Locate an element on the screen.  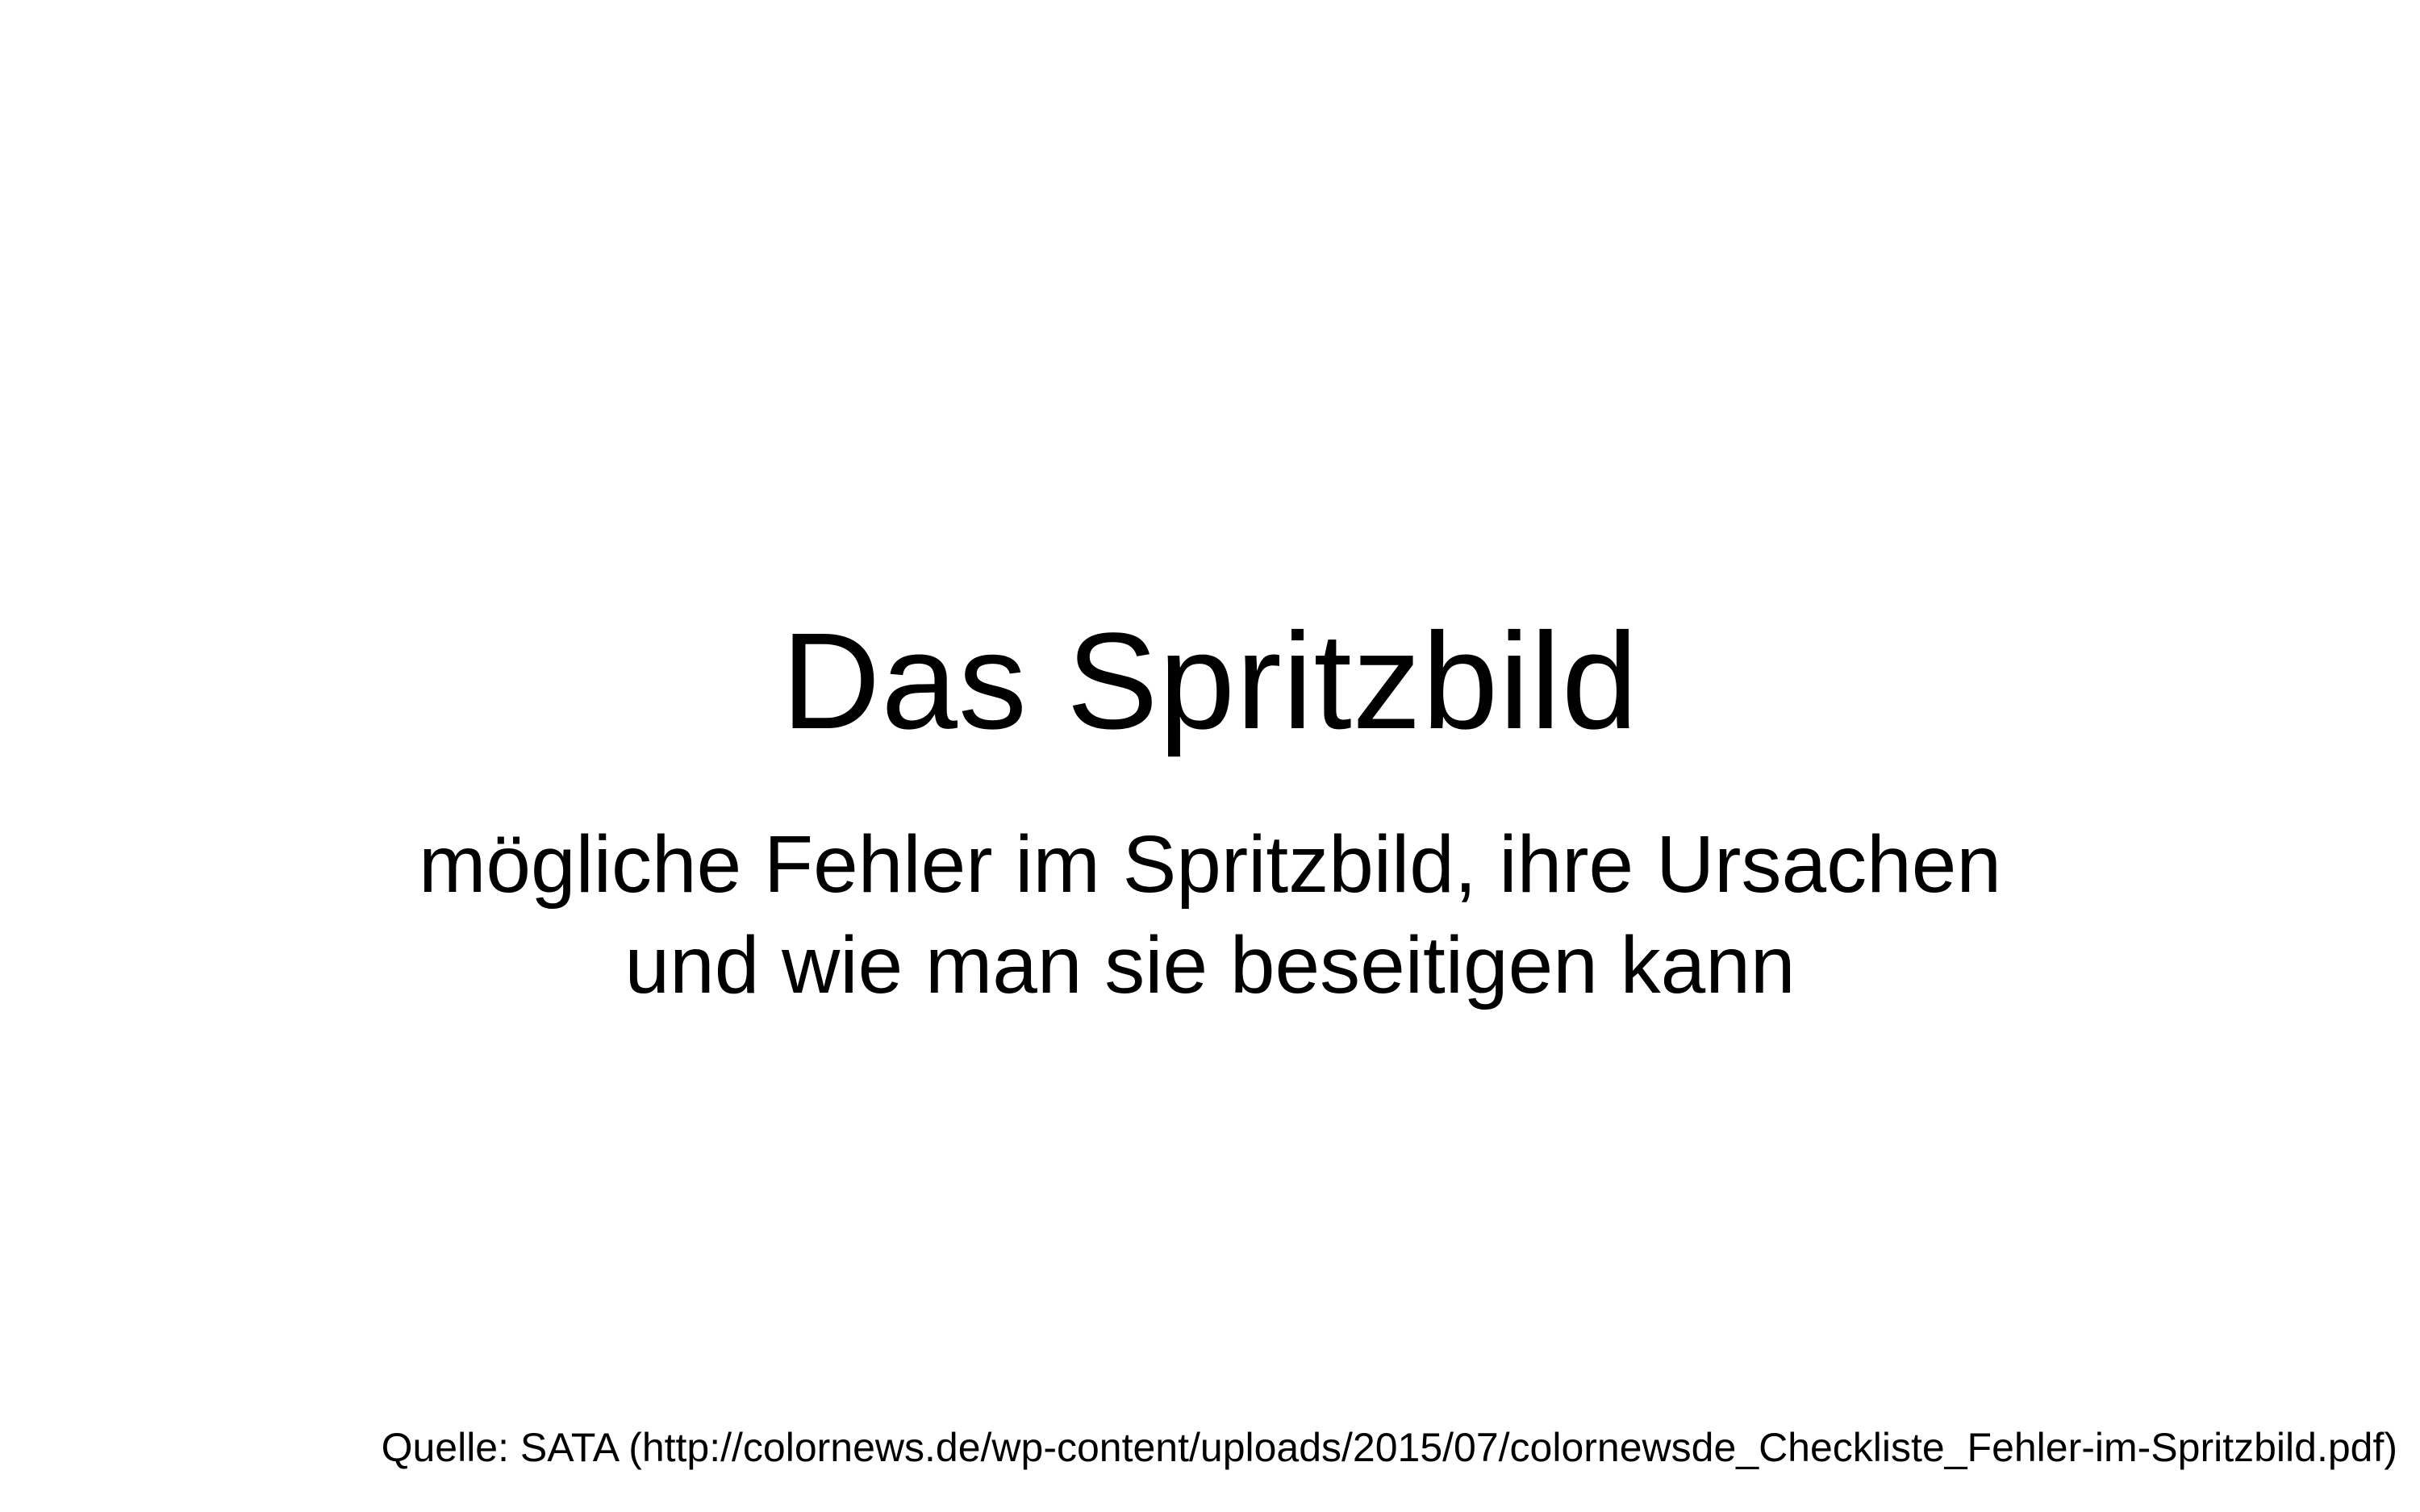
subtitle-line-2: und wie man sie beseitigen kann is located at coordinates (1210, 965).